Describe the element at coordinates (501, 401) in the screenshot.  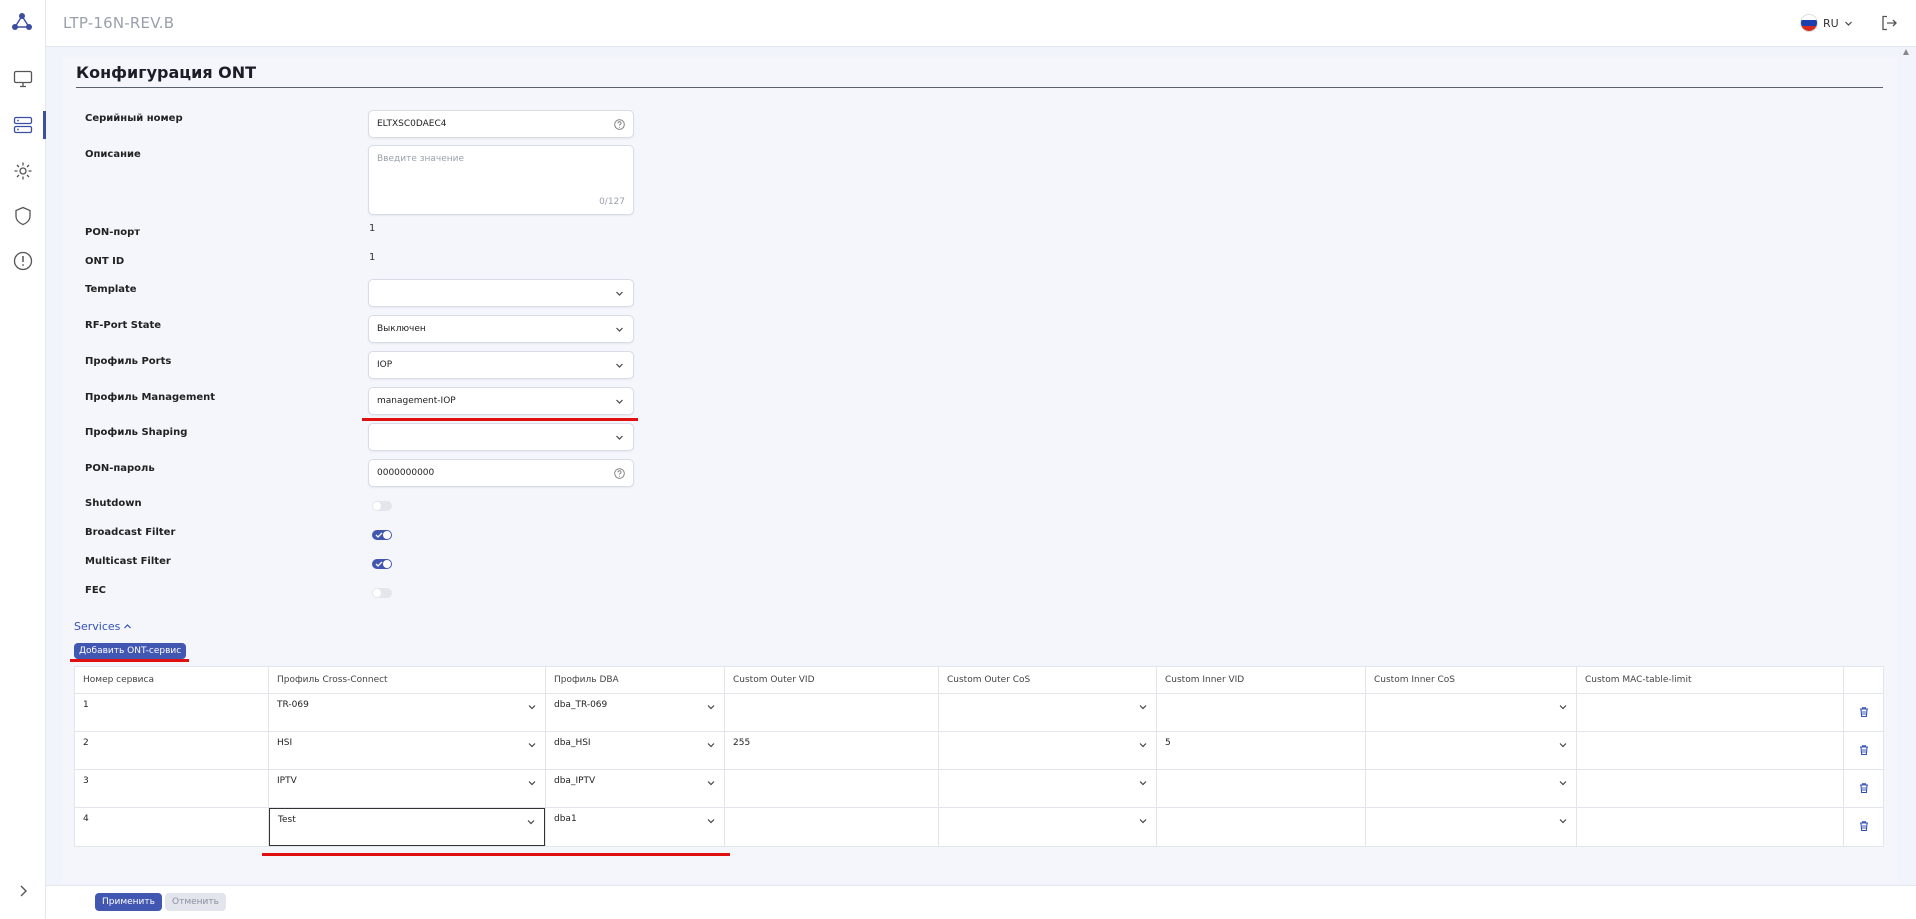
I see `mgmt-profile-select: management-IOP` at that location.